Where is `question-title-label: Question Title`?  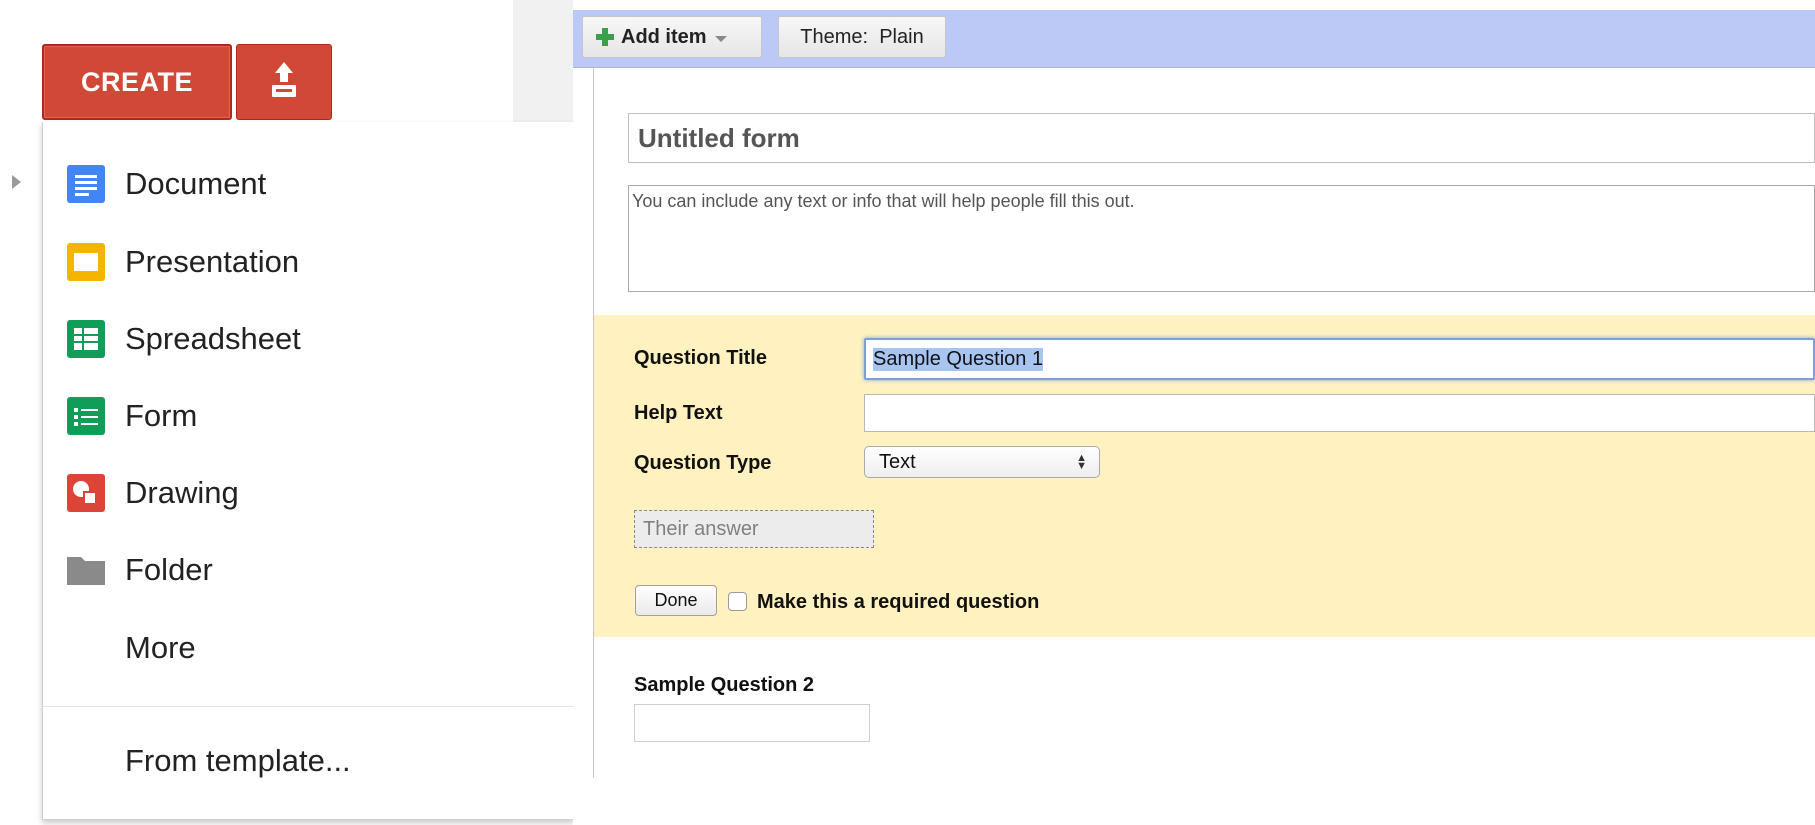
question-title-label: Question Title is located at coordinates (700, 358).